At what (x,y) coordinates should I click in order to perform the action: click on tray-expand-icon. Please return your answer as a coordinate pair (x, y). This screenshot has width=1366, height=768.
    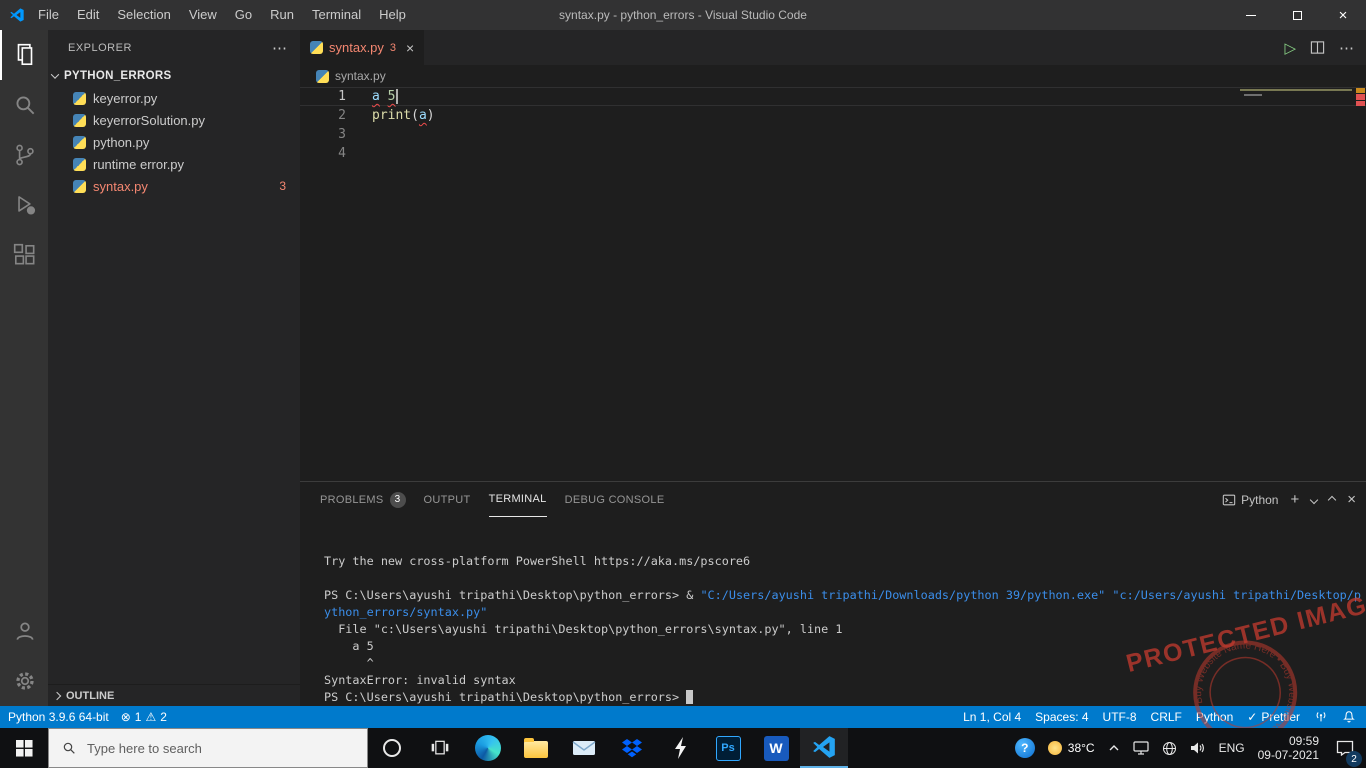
    Looking at the image, I should click on (1114, 748).